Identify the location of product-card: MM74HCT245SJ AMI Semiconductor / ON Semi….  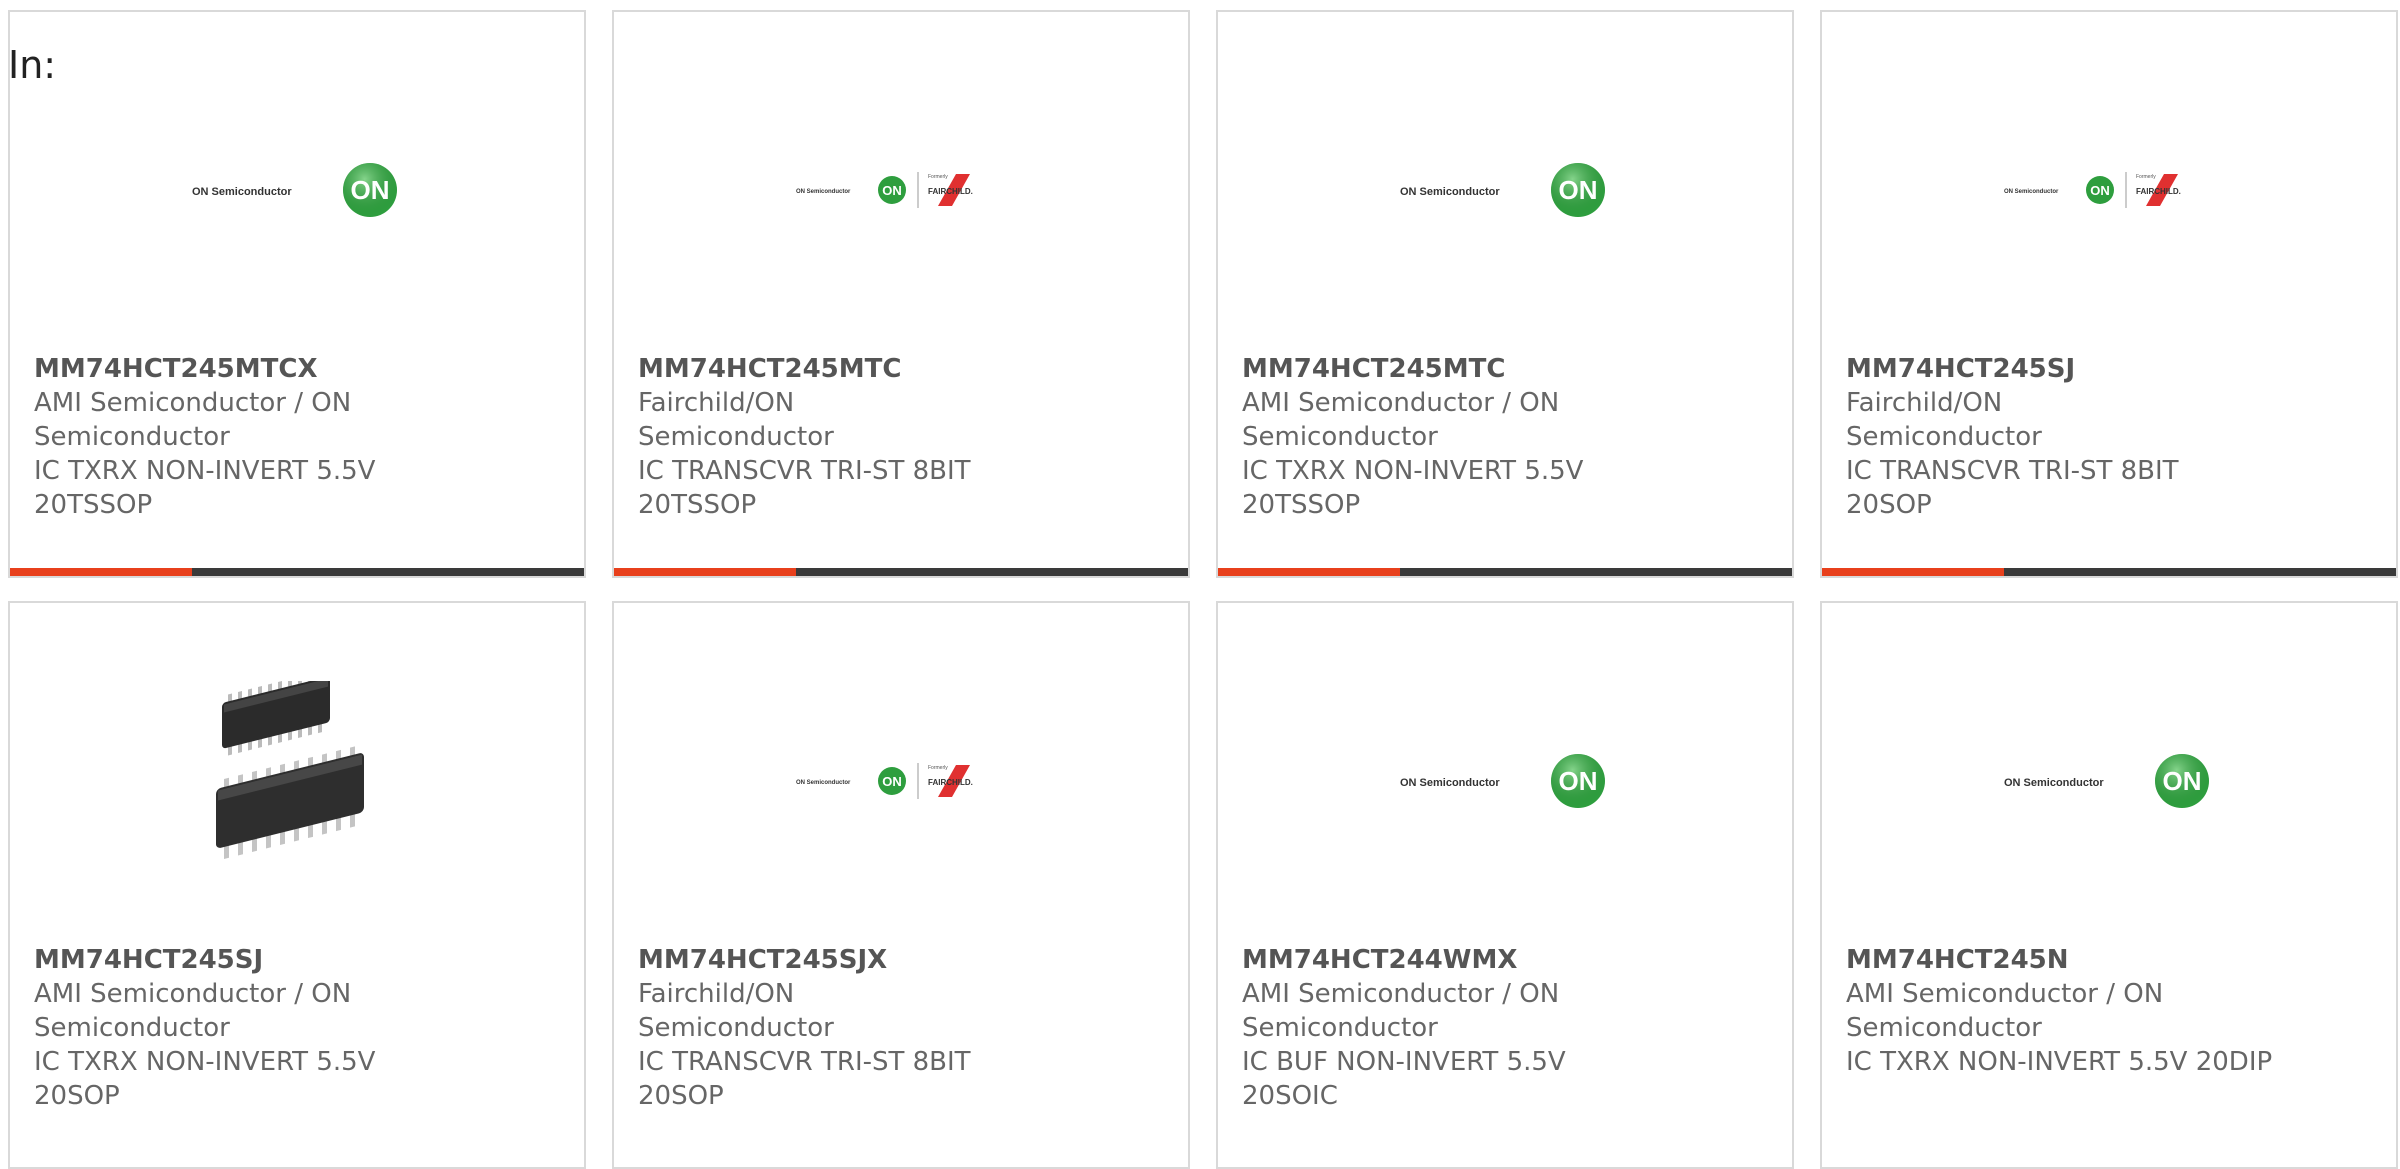
(297, 885).